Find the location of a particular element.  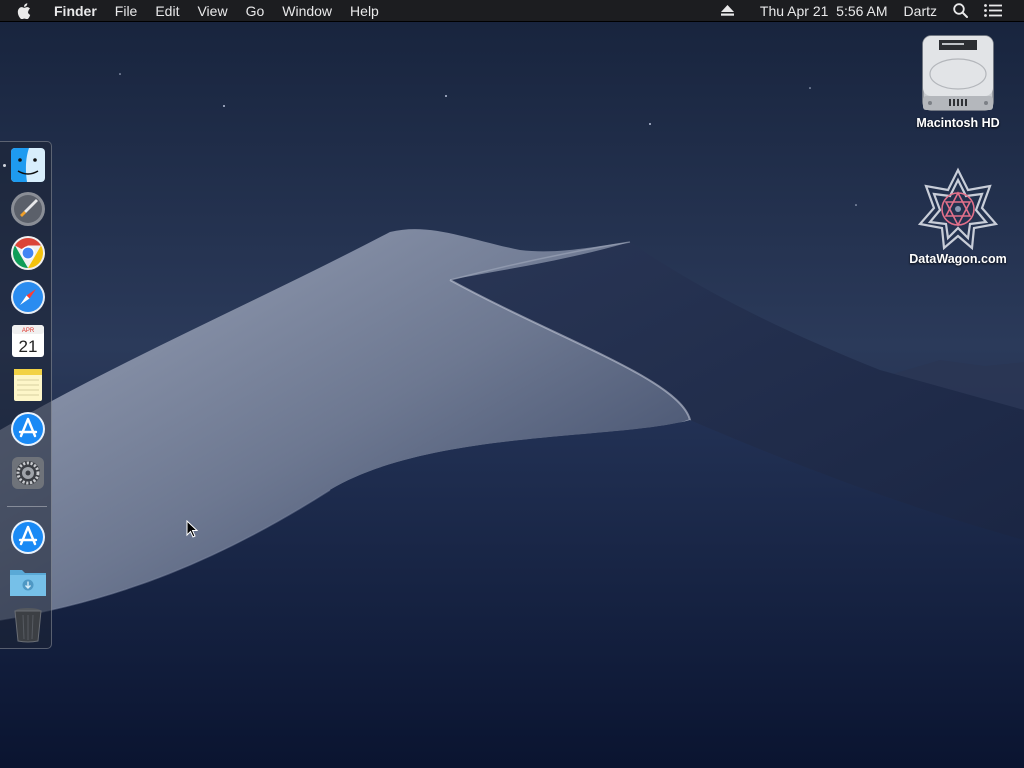

dock-item-downloads is located at coordinates (28, 581).